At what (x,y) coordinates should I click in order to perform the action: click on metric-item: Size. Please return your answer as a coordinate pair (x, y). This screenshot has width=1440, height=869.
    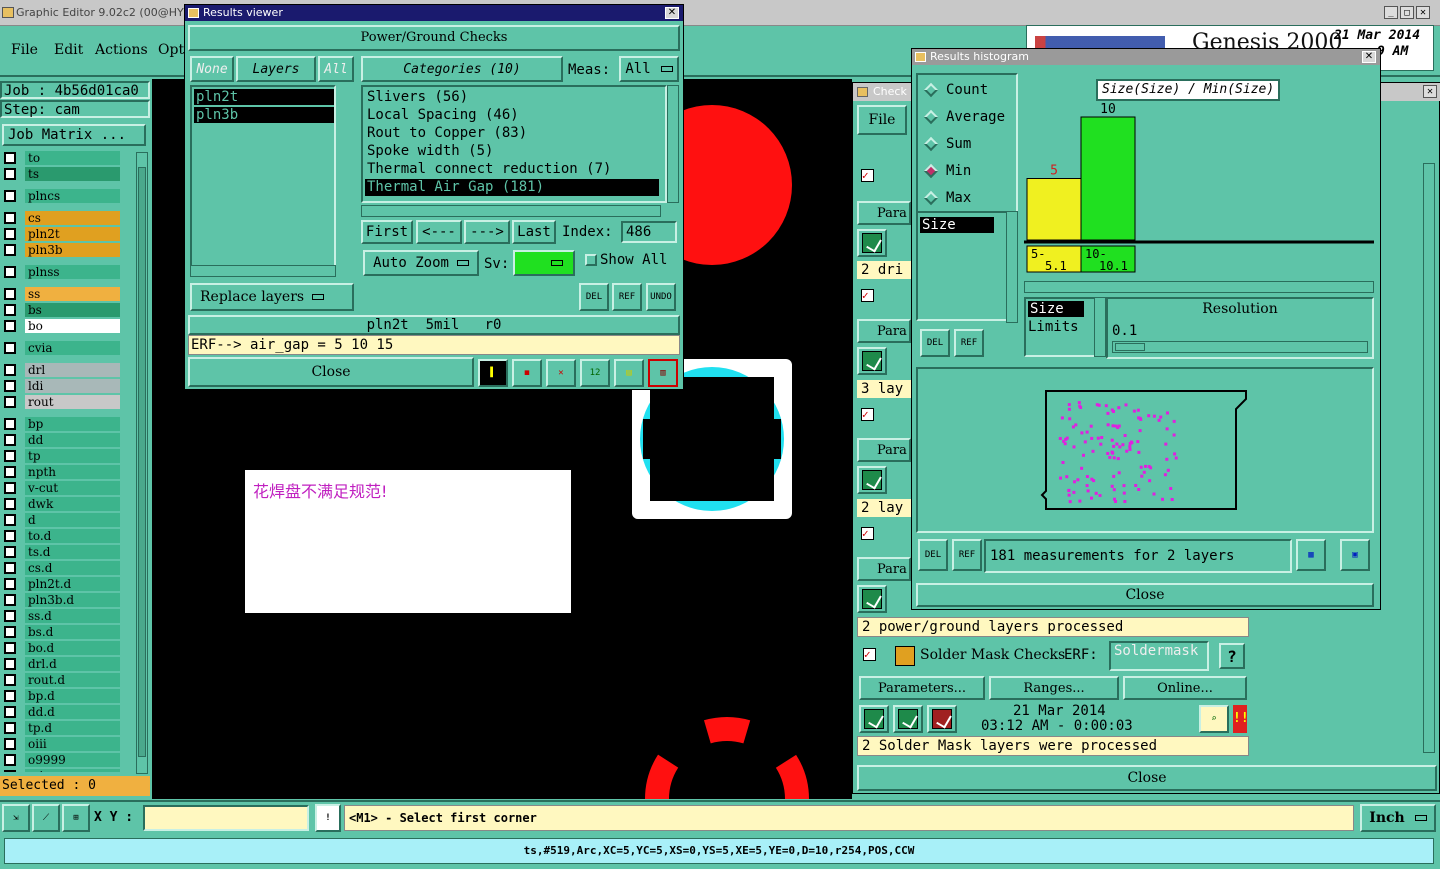
    Looking at the image, I should click on (957, 225).